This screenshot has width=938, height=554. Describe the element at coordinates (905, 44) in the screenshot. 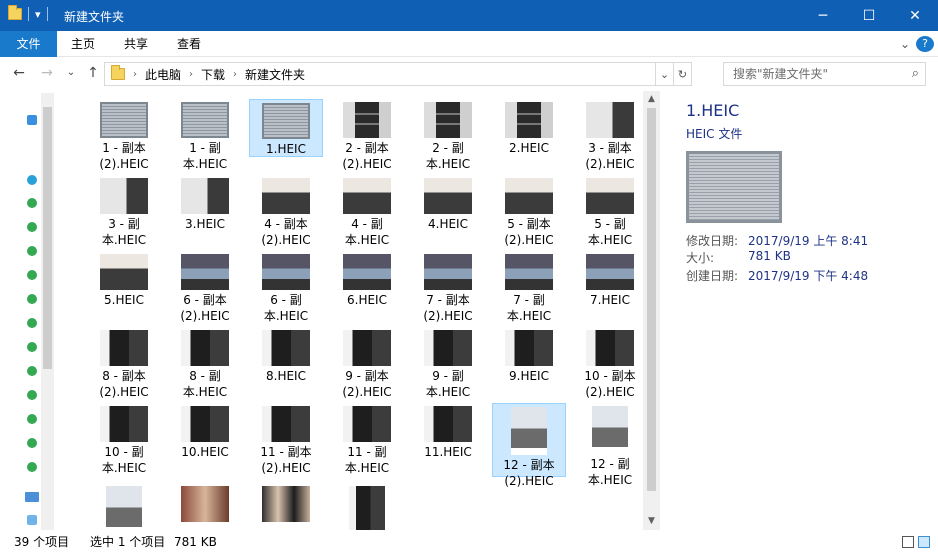

I see `expand-ribbon-icon: ⌄` at that location.